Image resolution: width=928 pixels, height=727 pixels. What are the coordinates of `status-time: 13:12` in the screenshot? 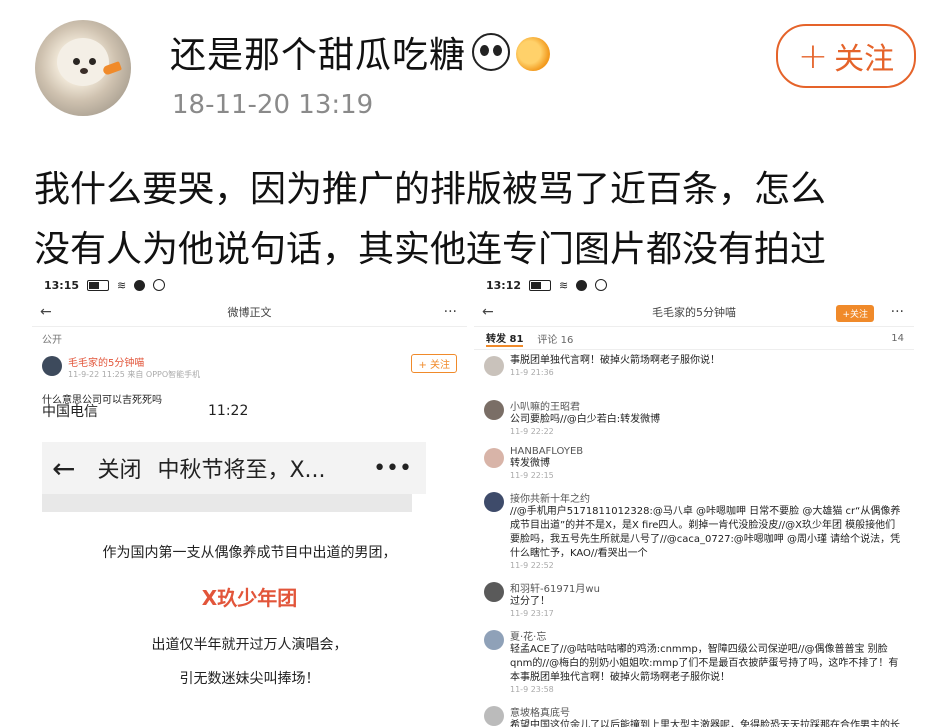 It's located at (504, 285).